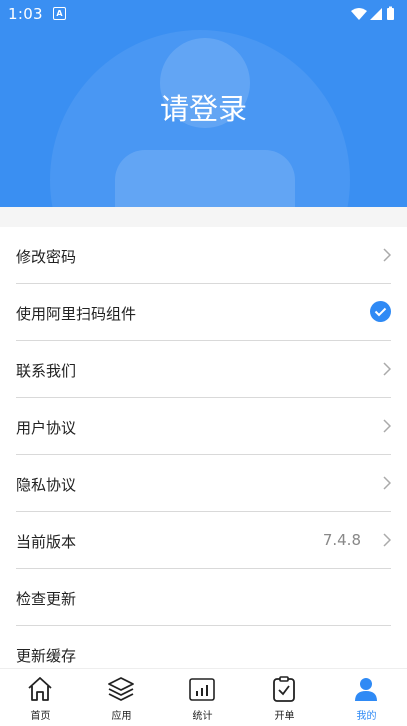 This screenshot has width=407, height=726. What do you see at coordinates (40, 691) in the screenshot?
I see `home-icon` at bounding box center [40, 691].